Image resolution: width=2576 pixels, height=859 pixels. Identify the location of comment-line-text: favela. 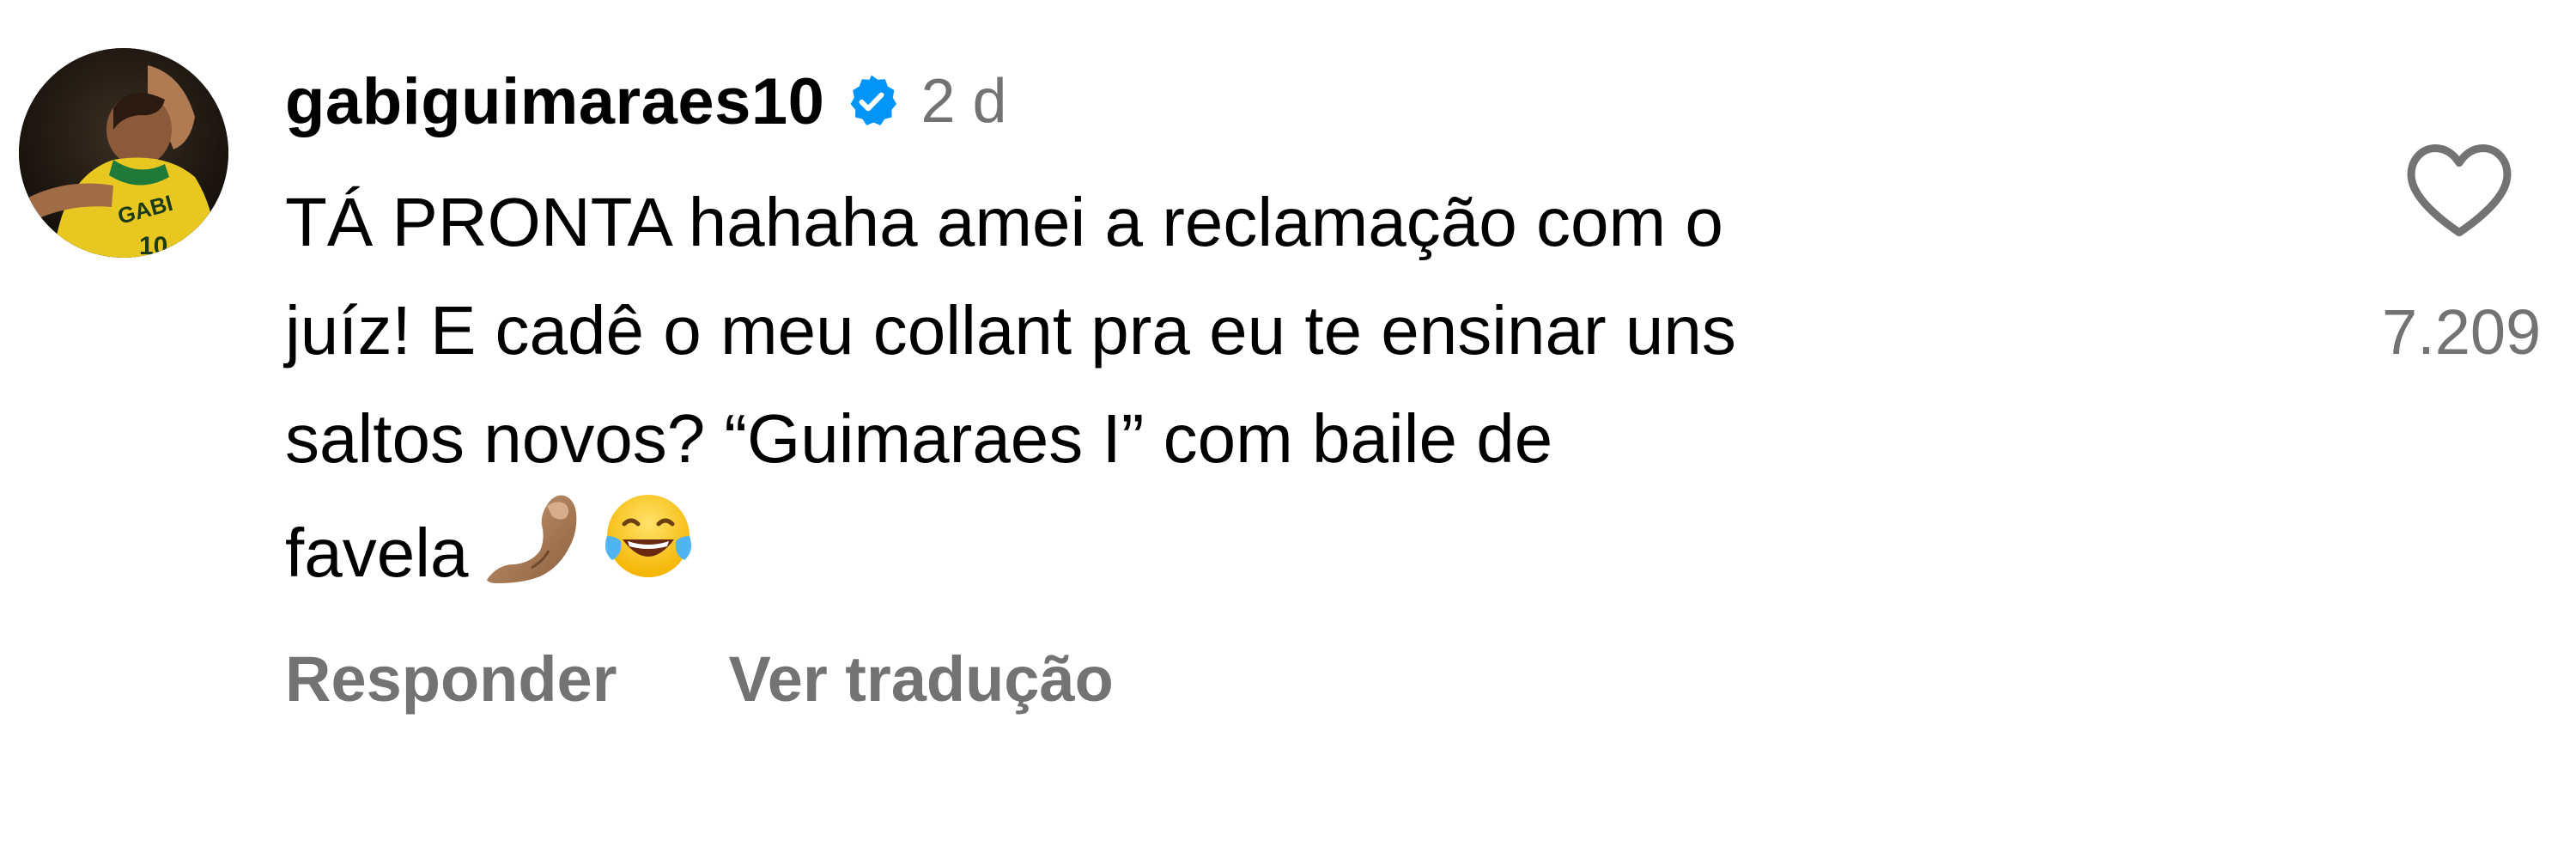
(377, 554).